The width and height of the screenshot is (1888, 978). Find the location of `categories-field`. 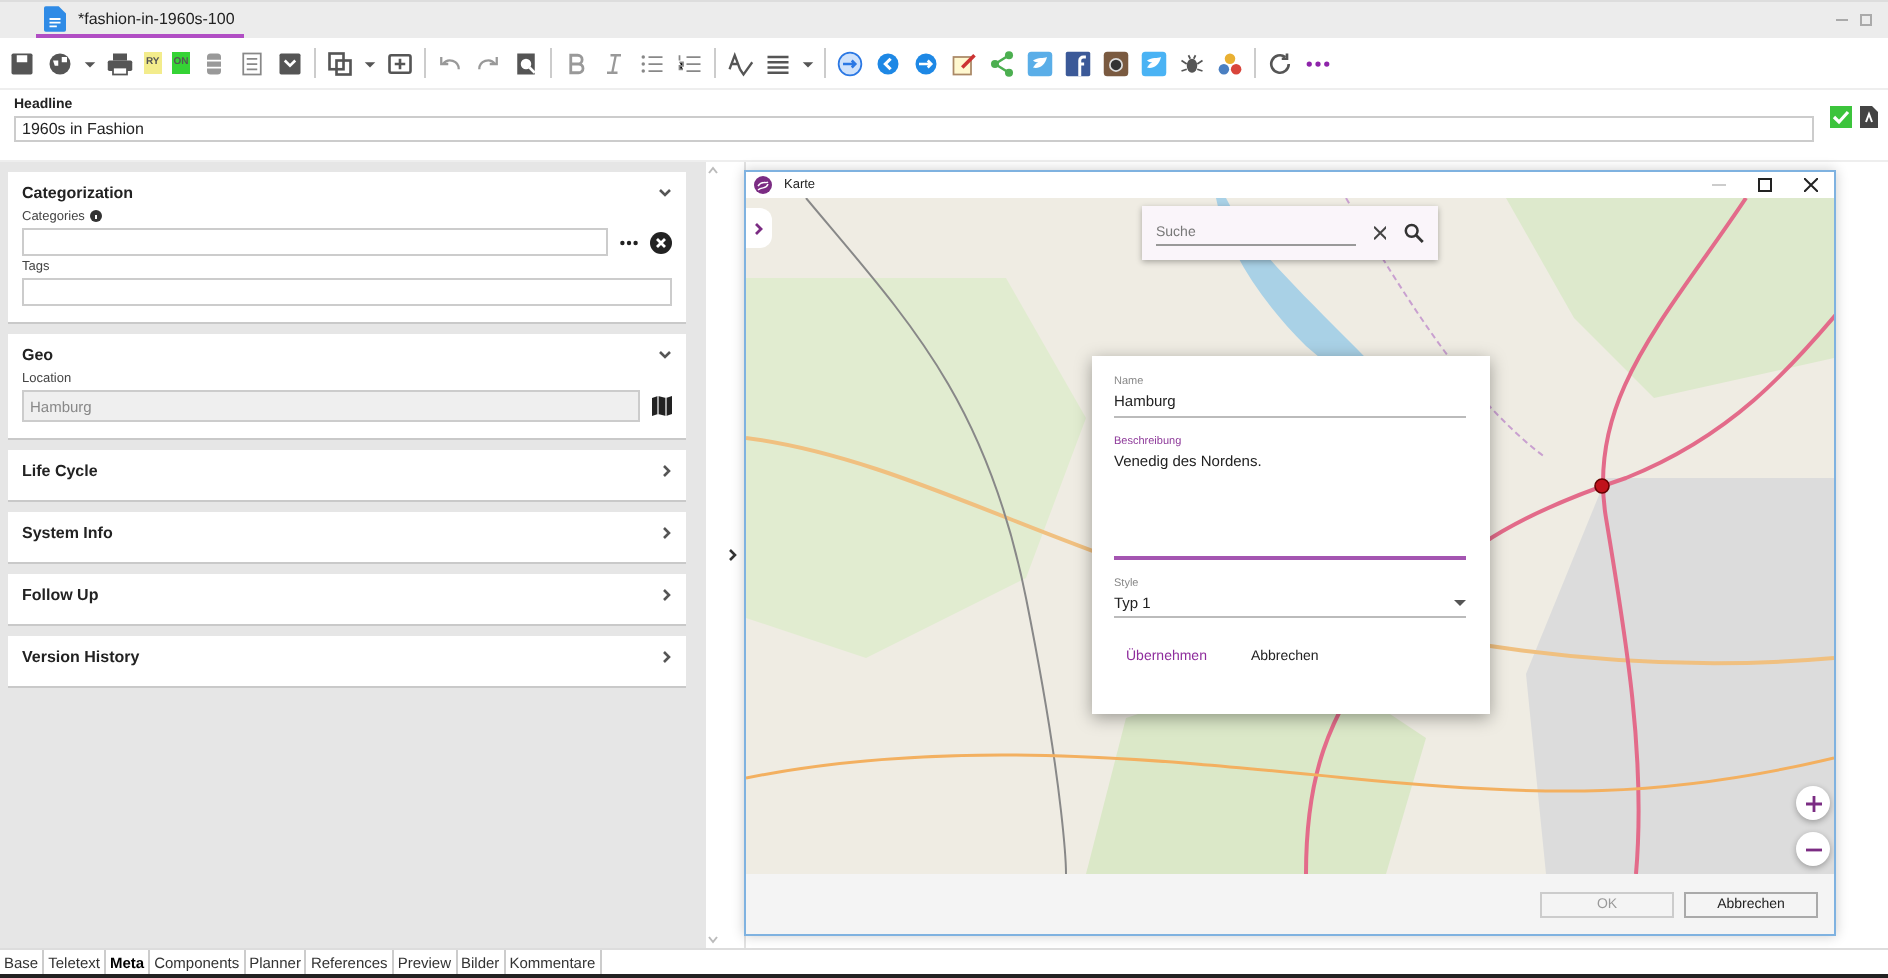

categories-field is located at coordinates (315, 242).